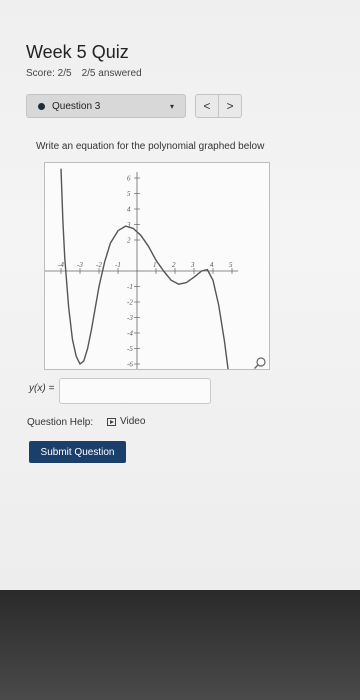 The image size is (360, 700). Describe the element at coordinates (130, 287) in the screenshot. I see `y-tick-label: -1` at that location.